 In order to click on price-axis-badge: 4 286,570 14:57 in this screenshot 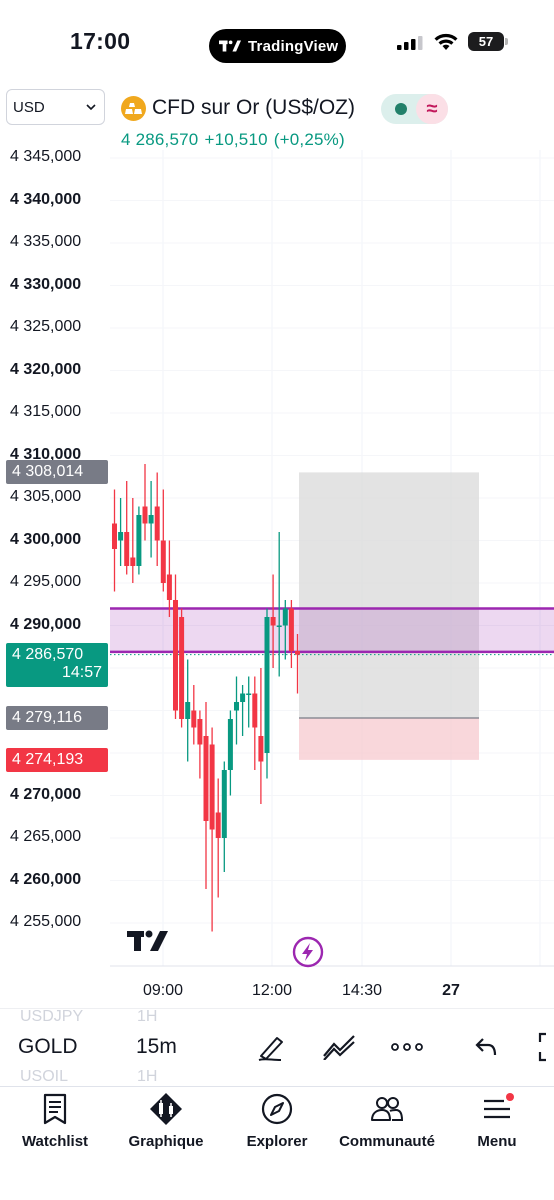, I will do `click(57, 664)`.